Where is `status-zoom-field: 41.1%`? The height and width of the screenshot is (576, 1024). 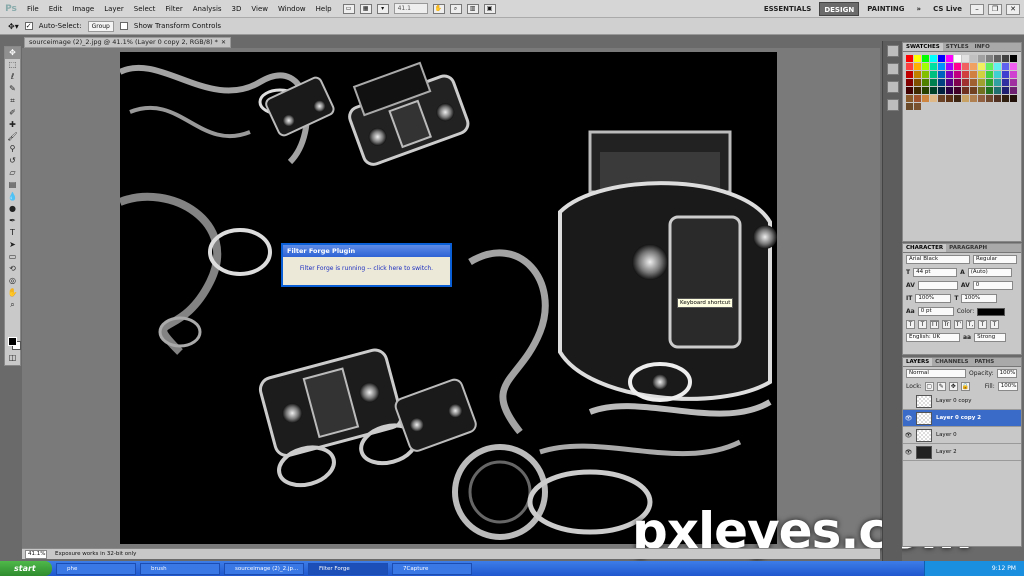 status-zoom-field: 41.1% is located at coordinates (36, 554).